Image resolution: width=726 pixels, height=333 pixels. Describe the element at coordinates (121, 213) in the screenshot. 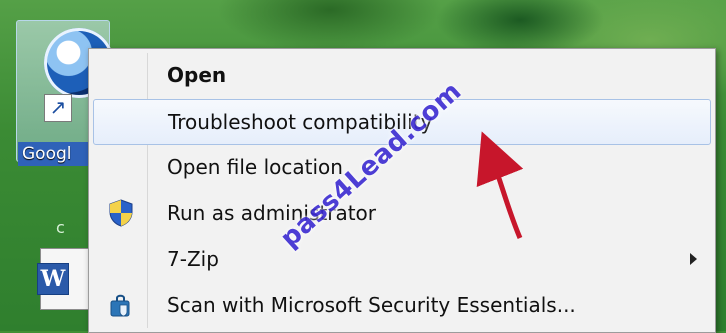

I see `uac-shield-icon` at that location.